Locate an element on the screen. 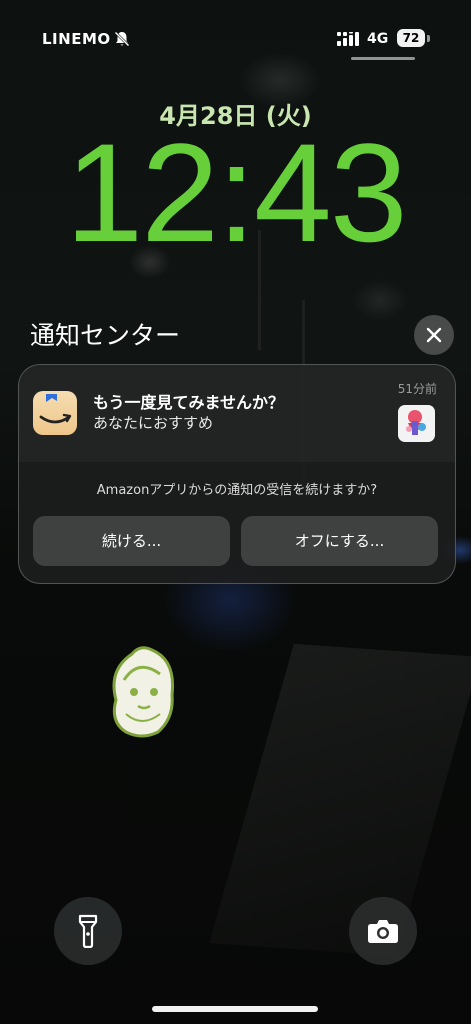  lock-clock: 12:43 is located at coordinates (236, 192).